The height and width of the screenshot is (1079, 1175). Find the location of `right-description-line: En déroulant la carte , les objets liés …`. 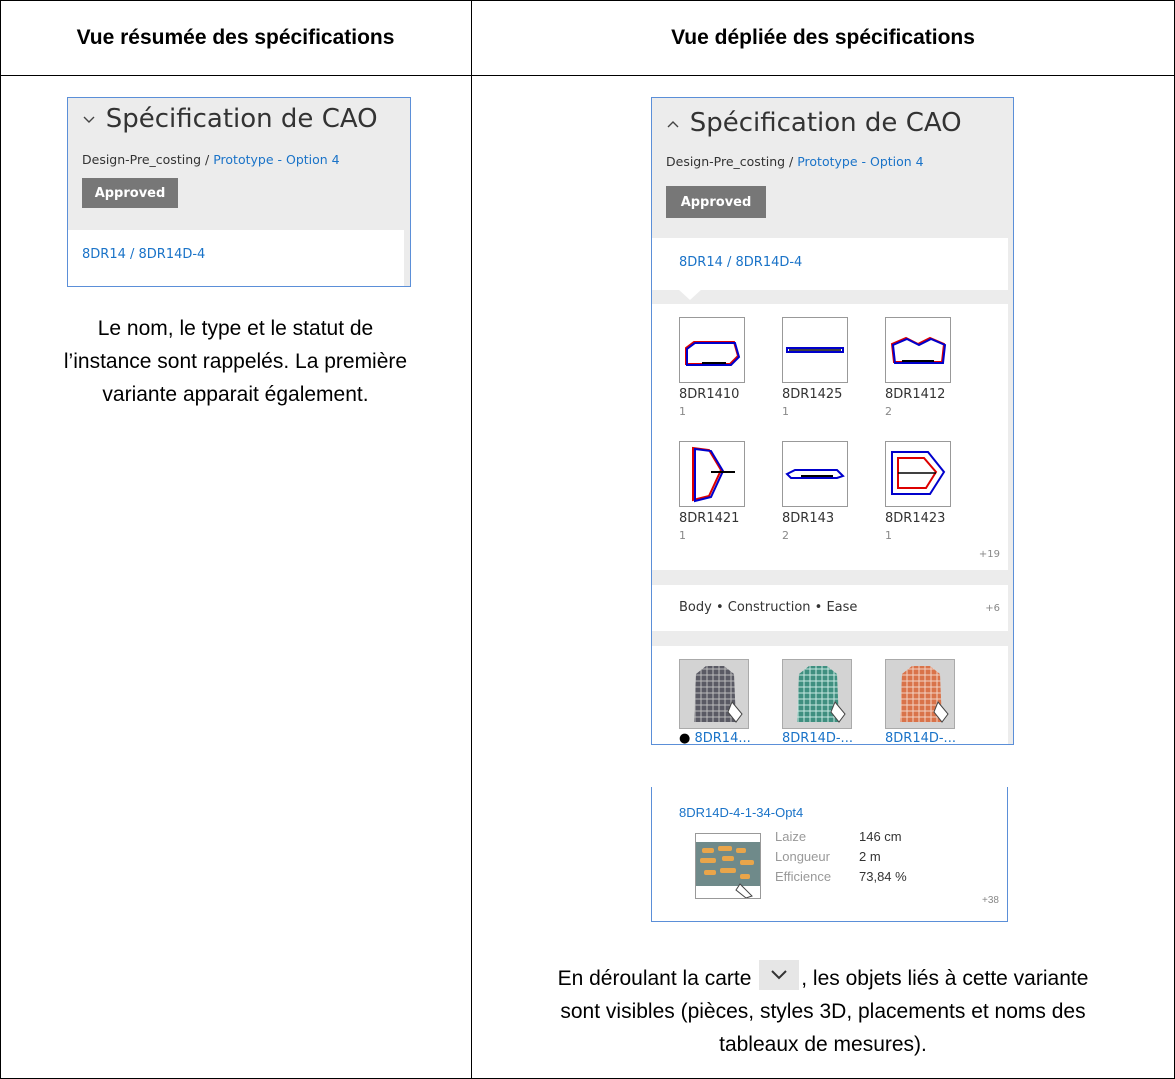

right-description-line: En déroulant la carte , les objets liés … is located at coordinates (823, 977).